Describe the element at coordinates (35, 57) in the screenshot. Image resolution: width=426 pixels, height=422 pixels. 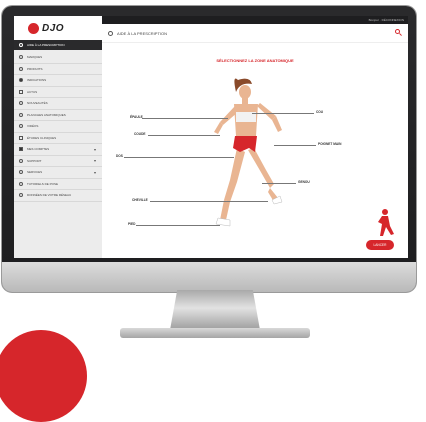
I see `sidebar-item-label: MARQUES` at that location.